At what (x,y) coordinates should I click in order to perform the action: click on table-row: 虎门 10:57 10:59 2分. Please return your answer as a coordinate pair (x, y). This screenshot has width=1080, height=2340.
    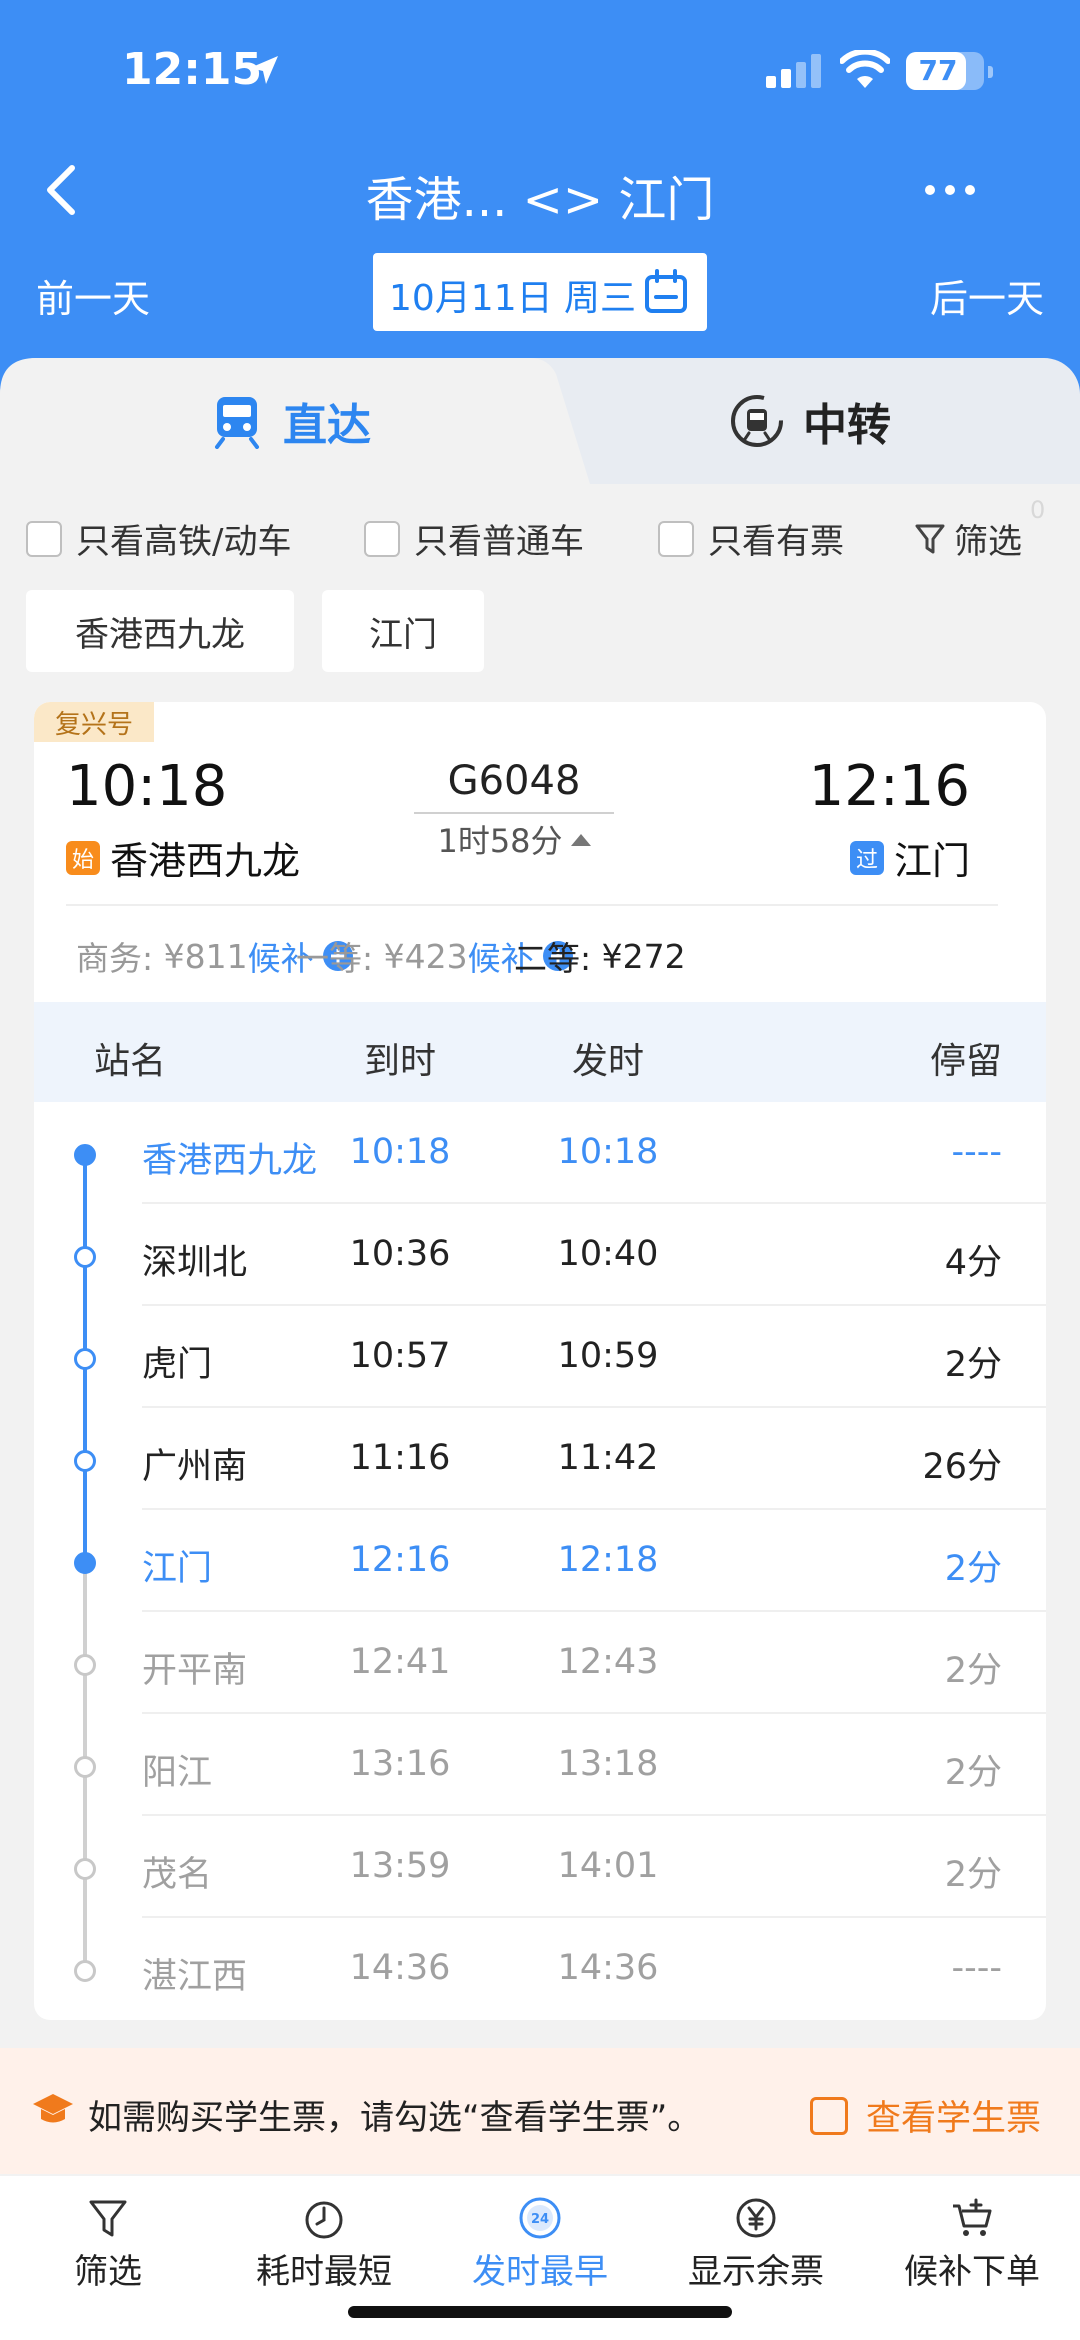
    Looking at the image, I should click on (540, 1357).